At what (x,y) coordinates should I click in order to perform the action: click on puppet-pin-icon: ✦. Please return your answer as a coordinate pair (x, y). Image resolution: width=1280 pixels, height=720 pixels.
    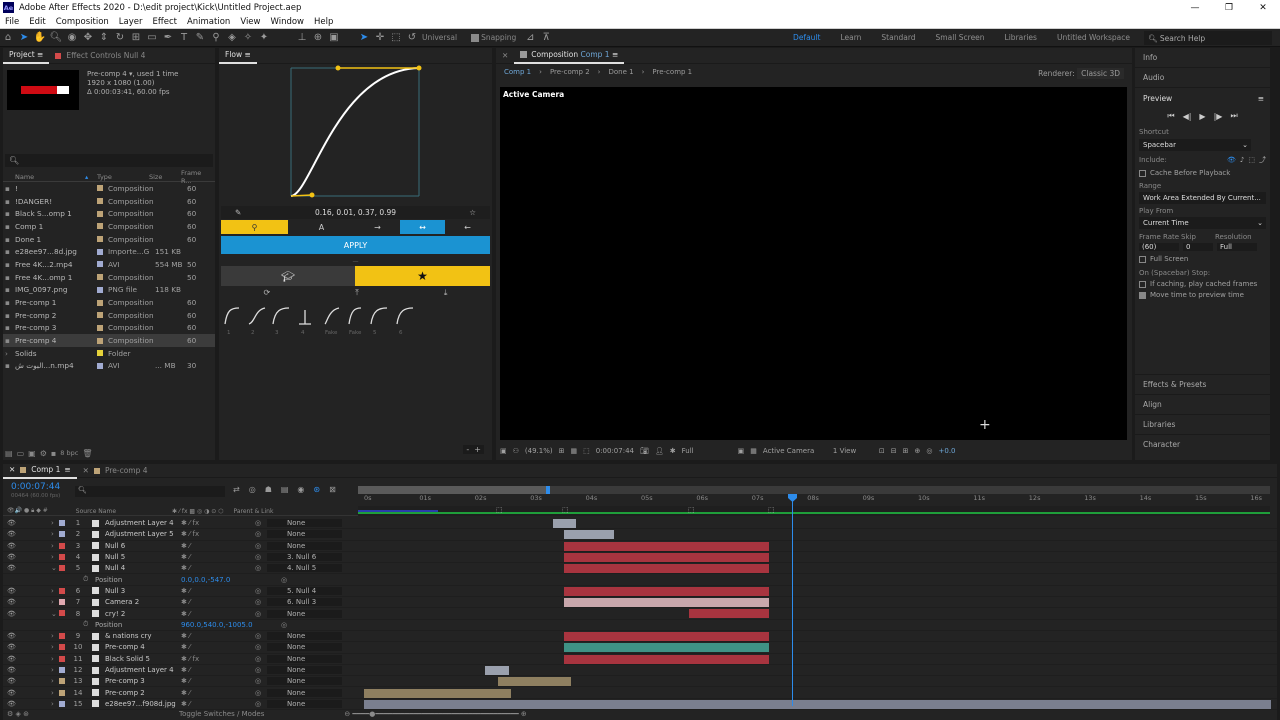
    Looking at the image, I should click on (264, 38).